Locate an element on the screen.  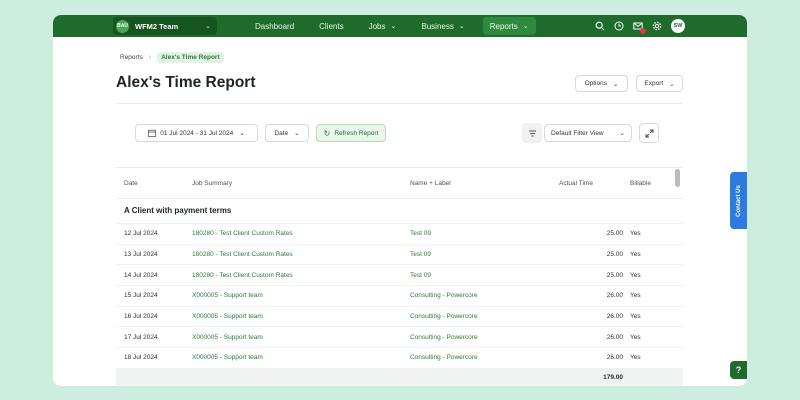
refresh-label: Refresh Report is located at coordinates (356, 133).